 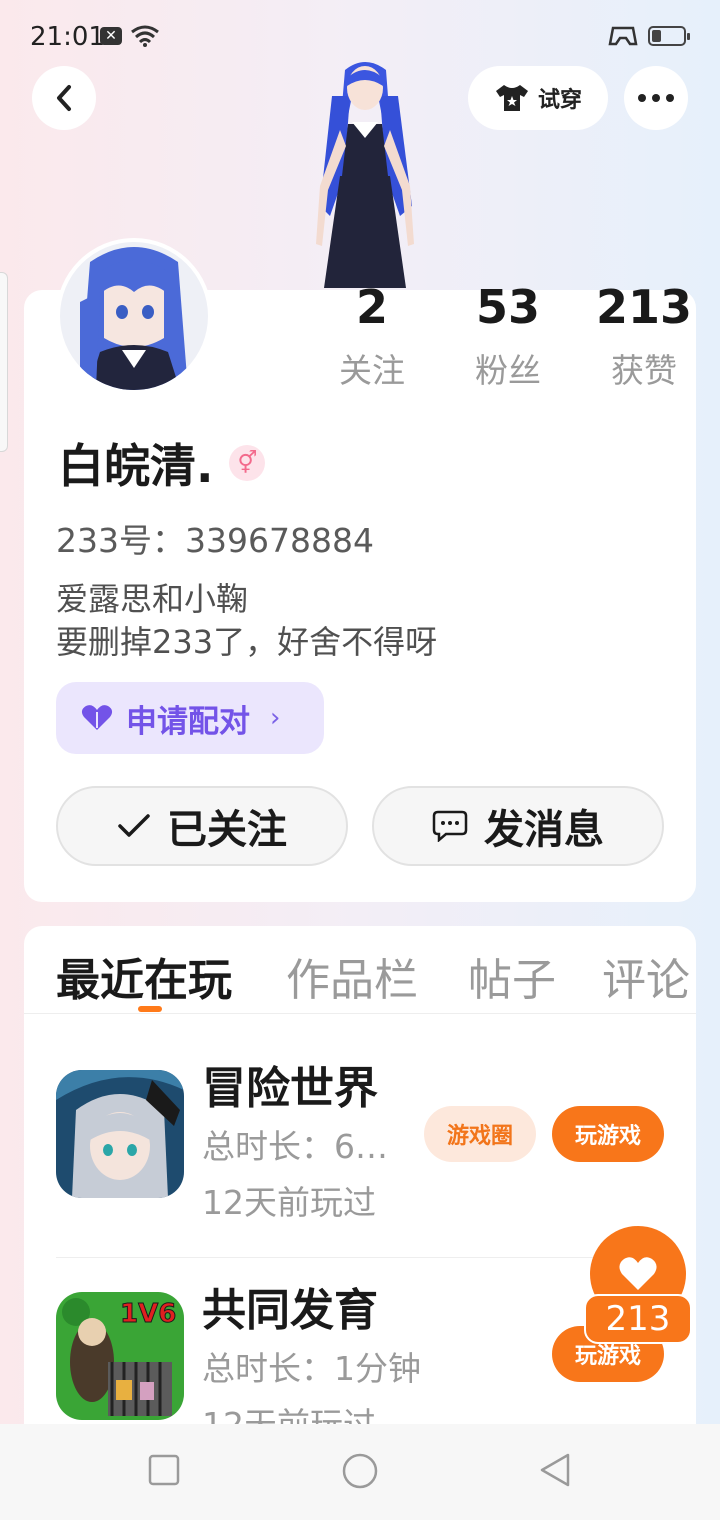 I want to click on recent-apps-button, so click(x=164, y=1470).